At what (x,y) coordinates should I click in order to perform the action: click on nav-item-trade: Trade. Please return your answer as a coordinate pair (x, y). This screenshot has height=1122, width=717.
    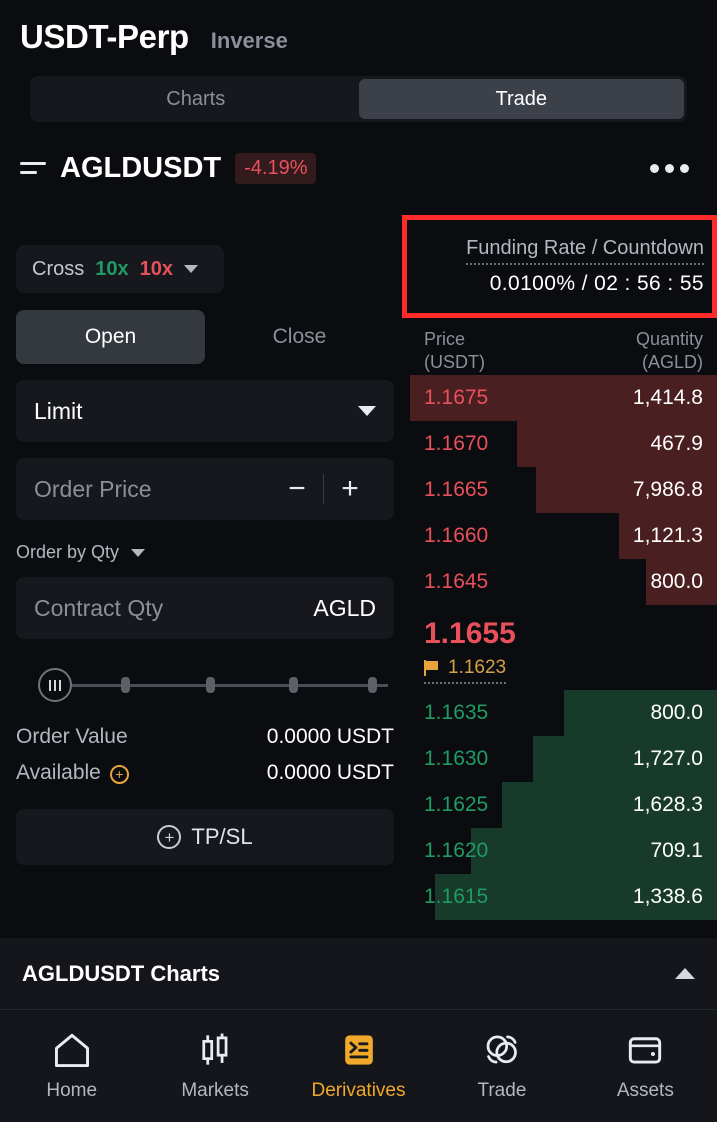
    Looking at the image, I should click on (501, 1066).